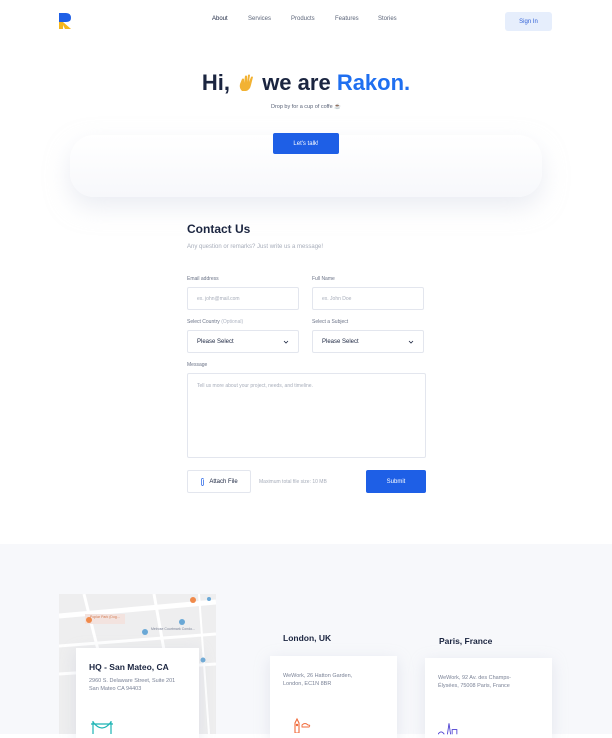 This screenshot has width=612, height=738. Describe the element at coordinates (466, 641) in the screenshot. I see `paris-city: Paris, France` at that location.